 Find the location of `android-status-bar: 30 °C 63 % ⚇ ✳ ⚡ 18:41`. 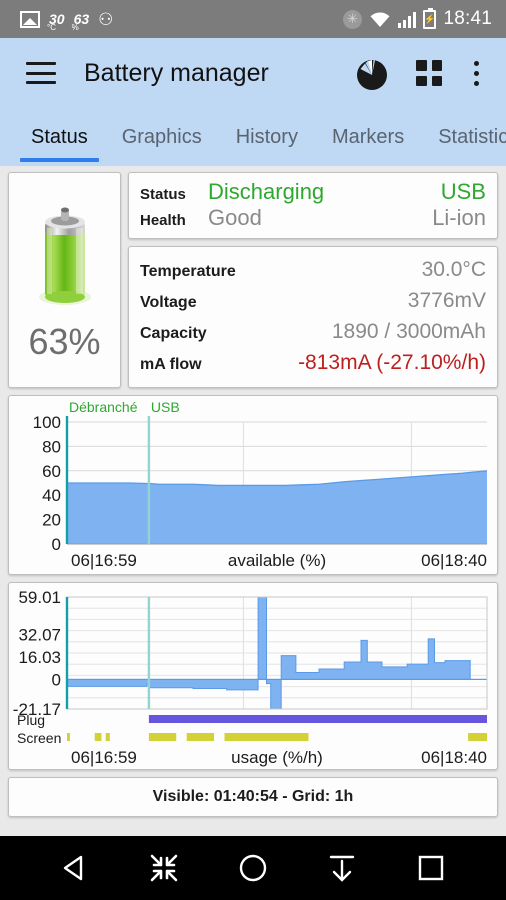

android-status-bar: 30 °C 63 % ⚇ ✳ ⚡ 18:41 is located at coordinates (253, 19).